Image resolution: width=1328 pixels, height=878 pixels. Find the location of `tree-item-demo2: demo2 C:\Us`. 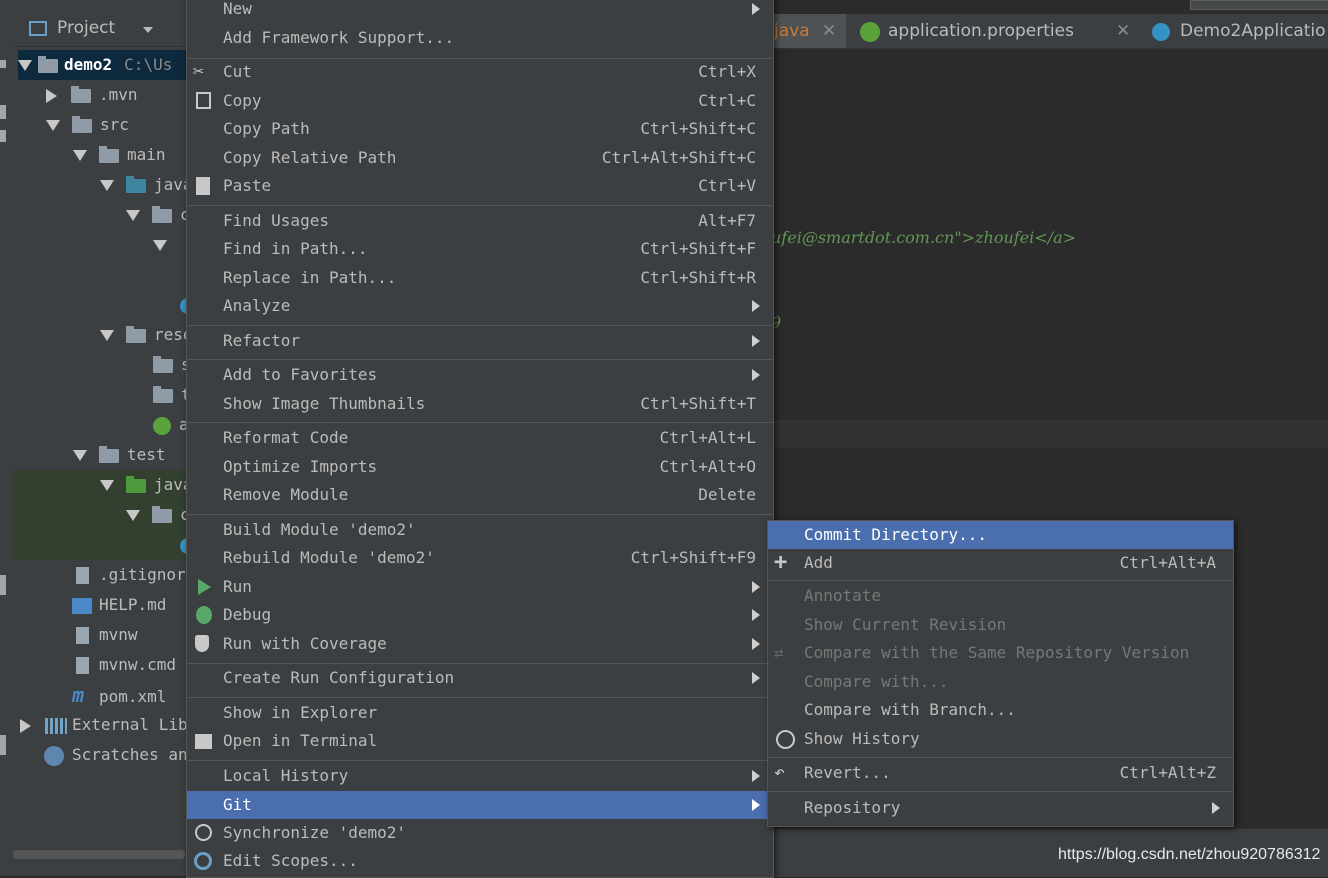

tree-item-demo2: demo2 C:\Us is located at coordinates (115, 65).